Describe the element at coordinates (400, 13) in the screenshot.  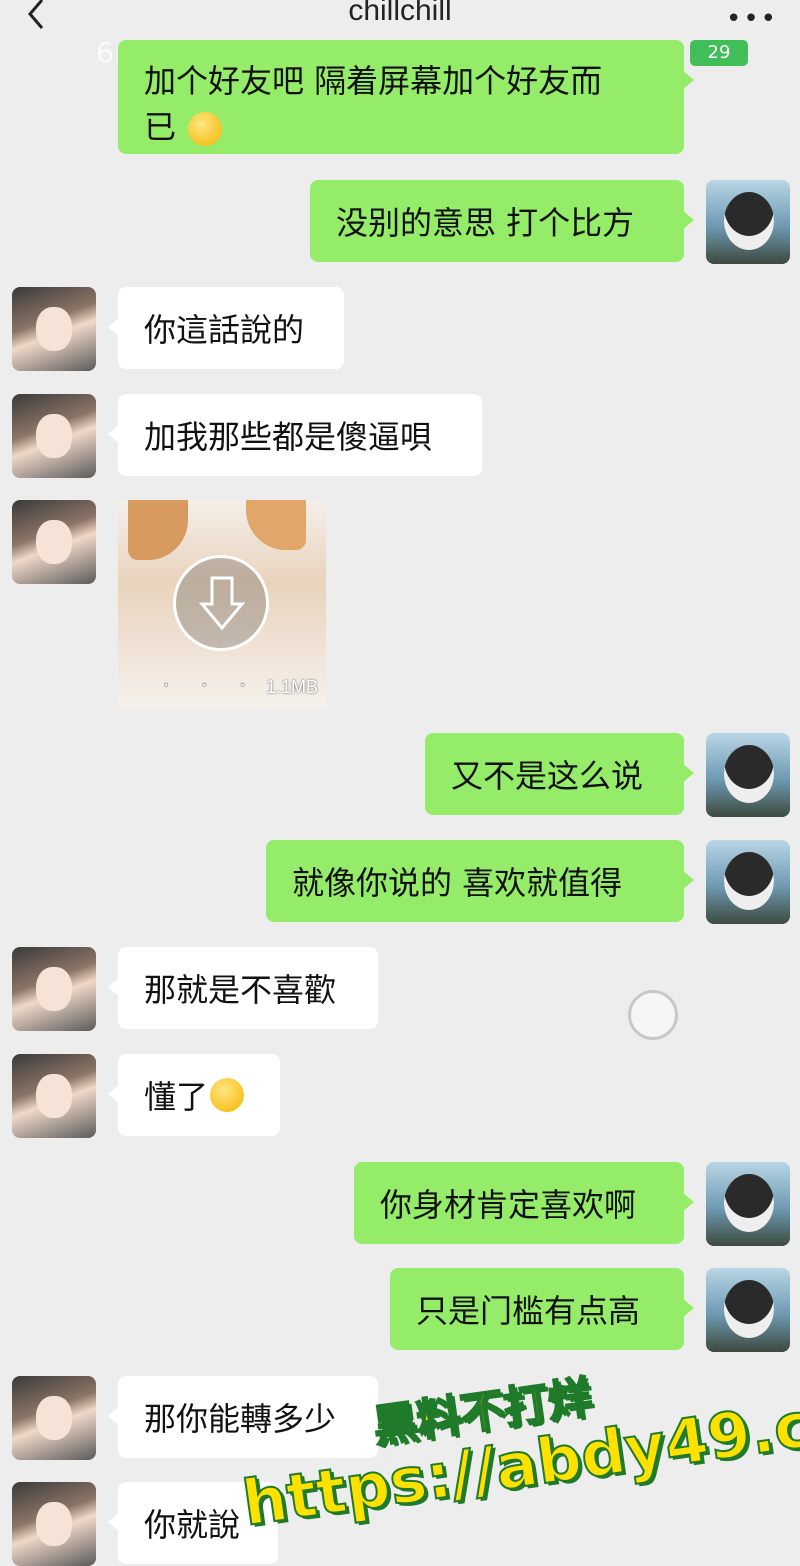
I see `chat-title: chillchill` at that location.